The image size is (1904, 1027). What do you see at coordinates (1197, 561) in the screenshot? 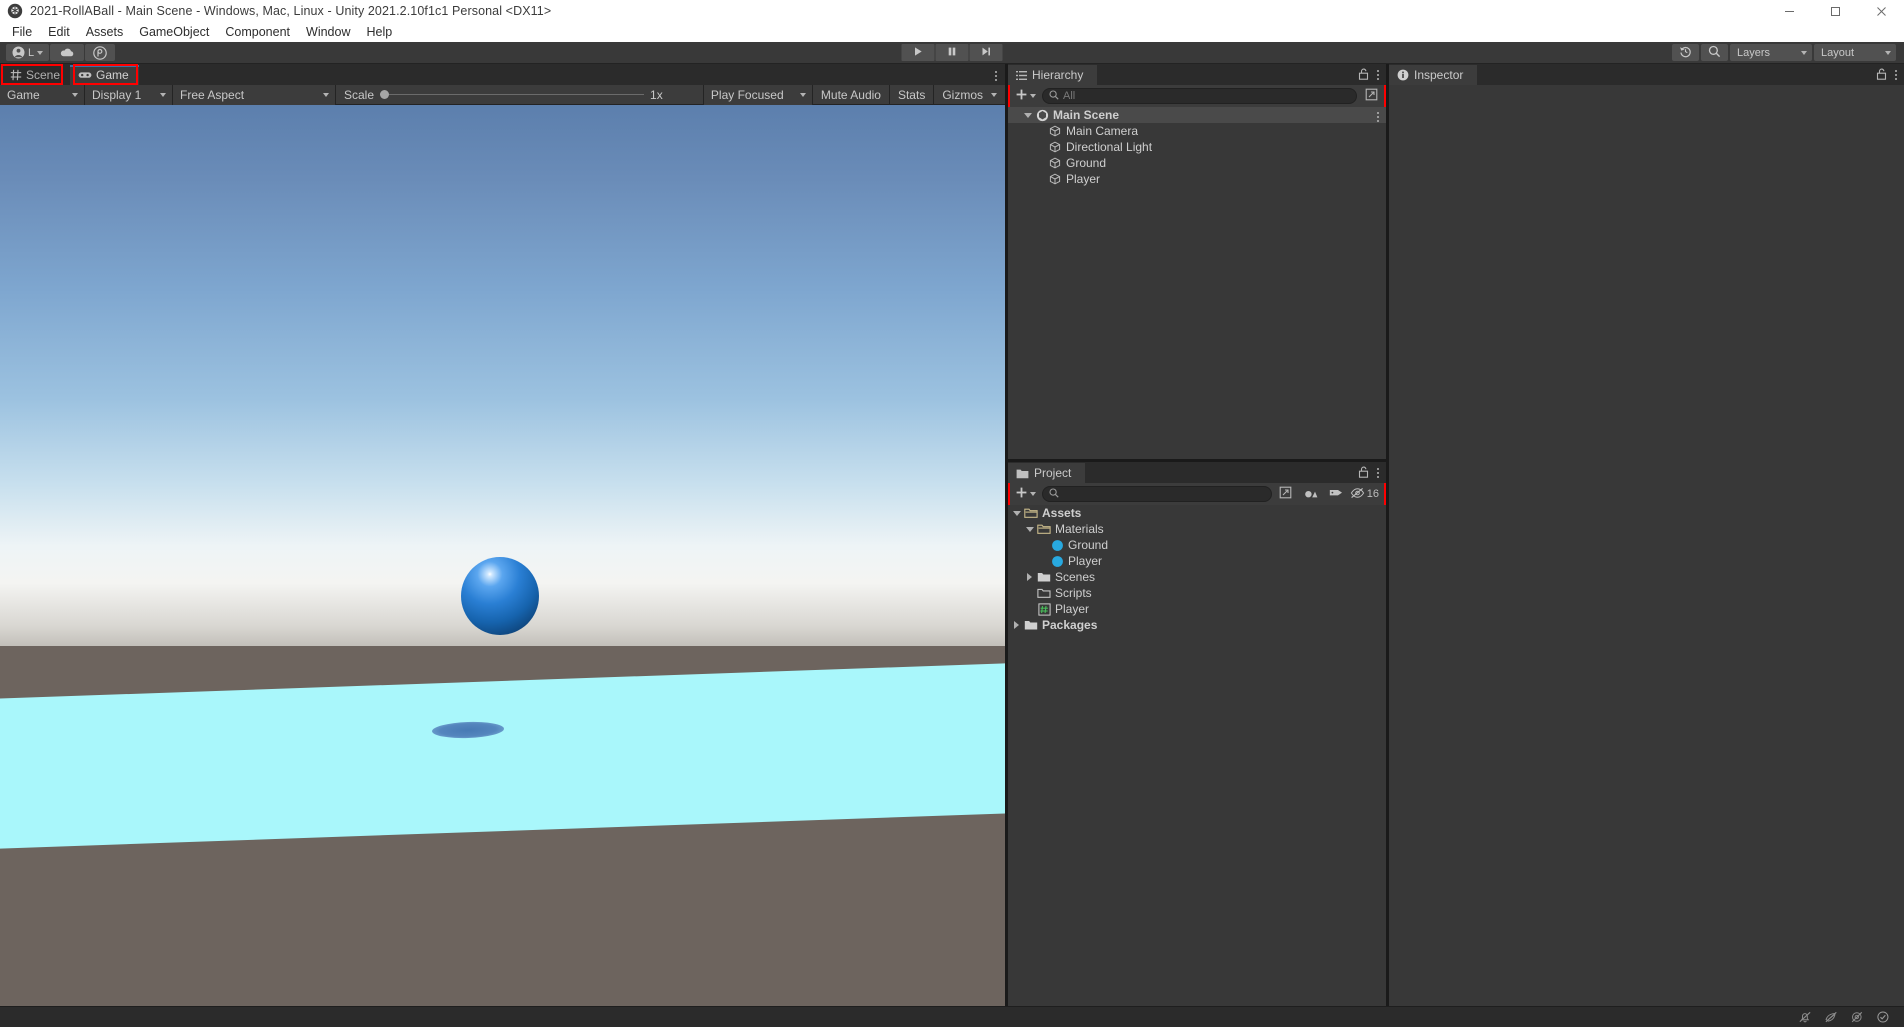
I see `project-row-material-player: Player` at bounding box center [1197, 561].